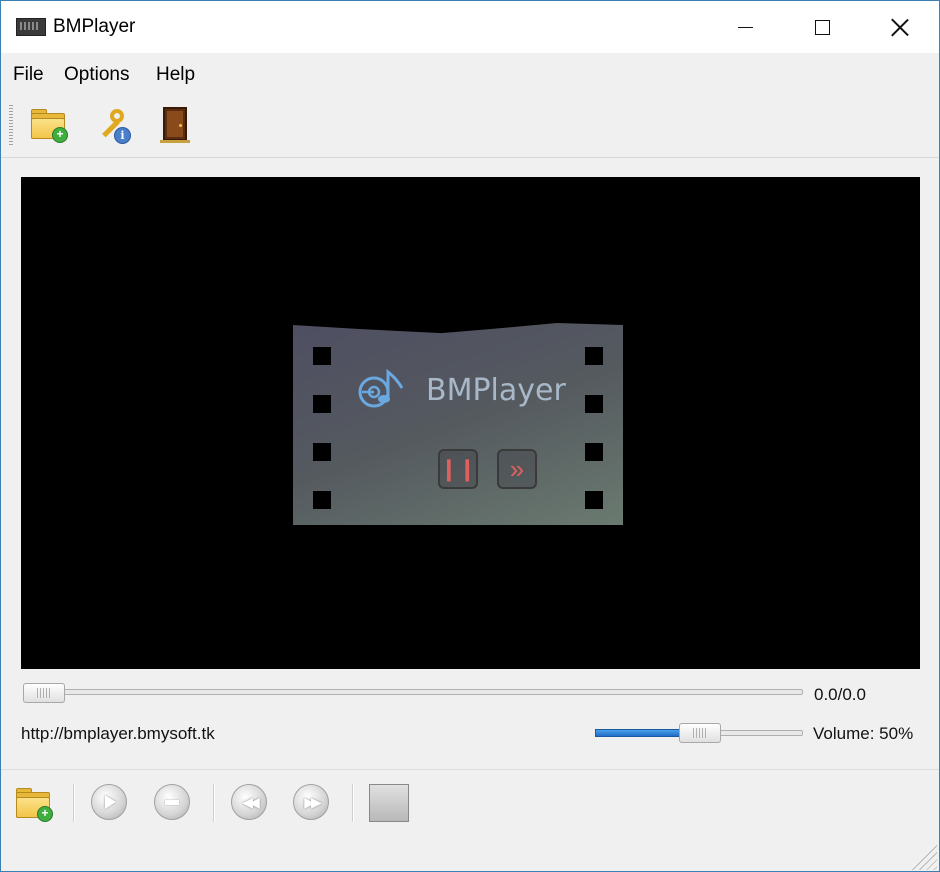 The image size is (940, 872). What do you see at coordinates (381, 388) in the screenshot?
I see `music-note-icon` at bounding box center [381, 388].